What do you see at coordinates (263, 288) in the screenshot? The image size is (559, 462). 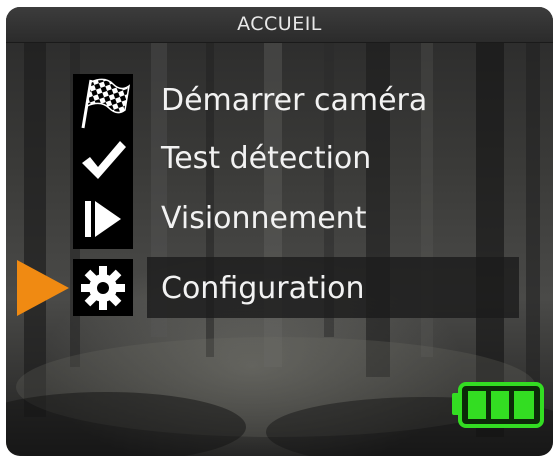 I see `menu-item-label: Configuration` at bounding box center [263, 288].